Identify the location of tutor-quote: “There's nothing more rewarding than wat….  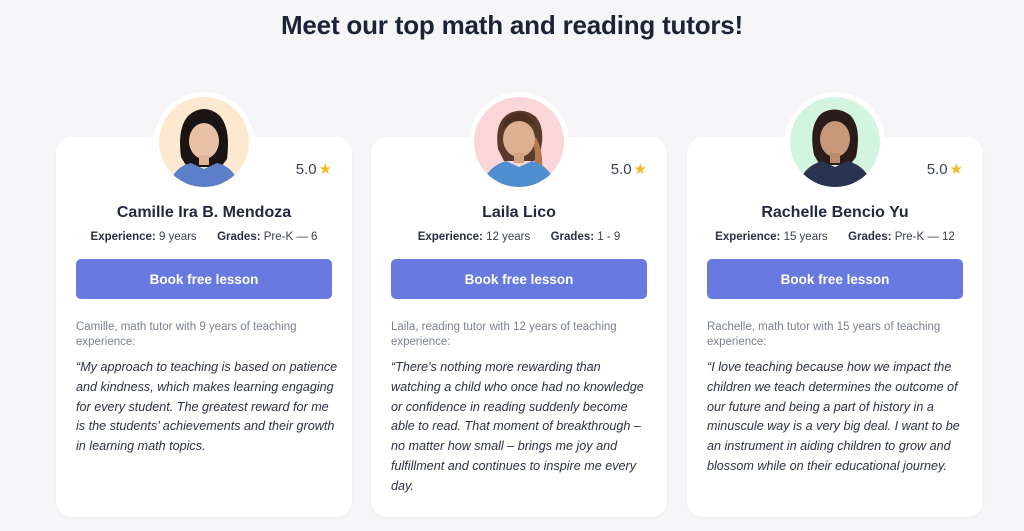
(517, 426).